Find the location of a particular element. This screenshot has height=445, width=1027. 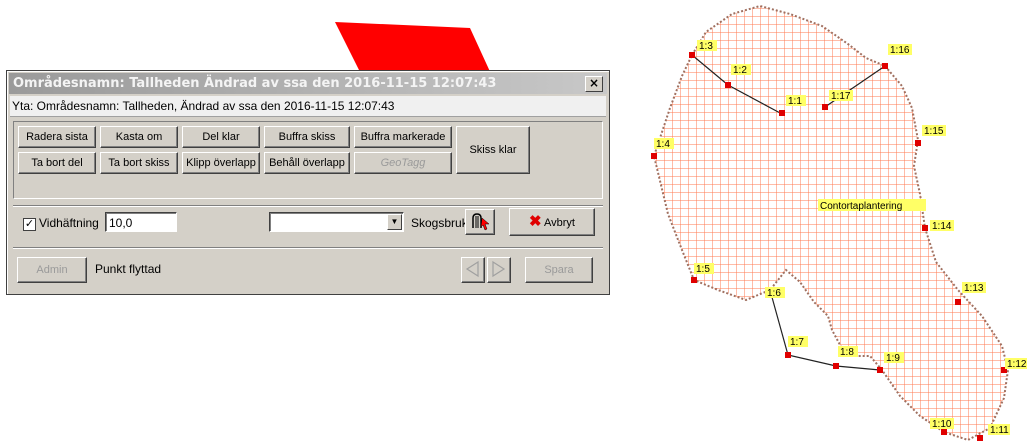

kasta-om-button: Kasta om is located at coordinates (139, 137).